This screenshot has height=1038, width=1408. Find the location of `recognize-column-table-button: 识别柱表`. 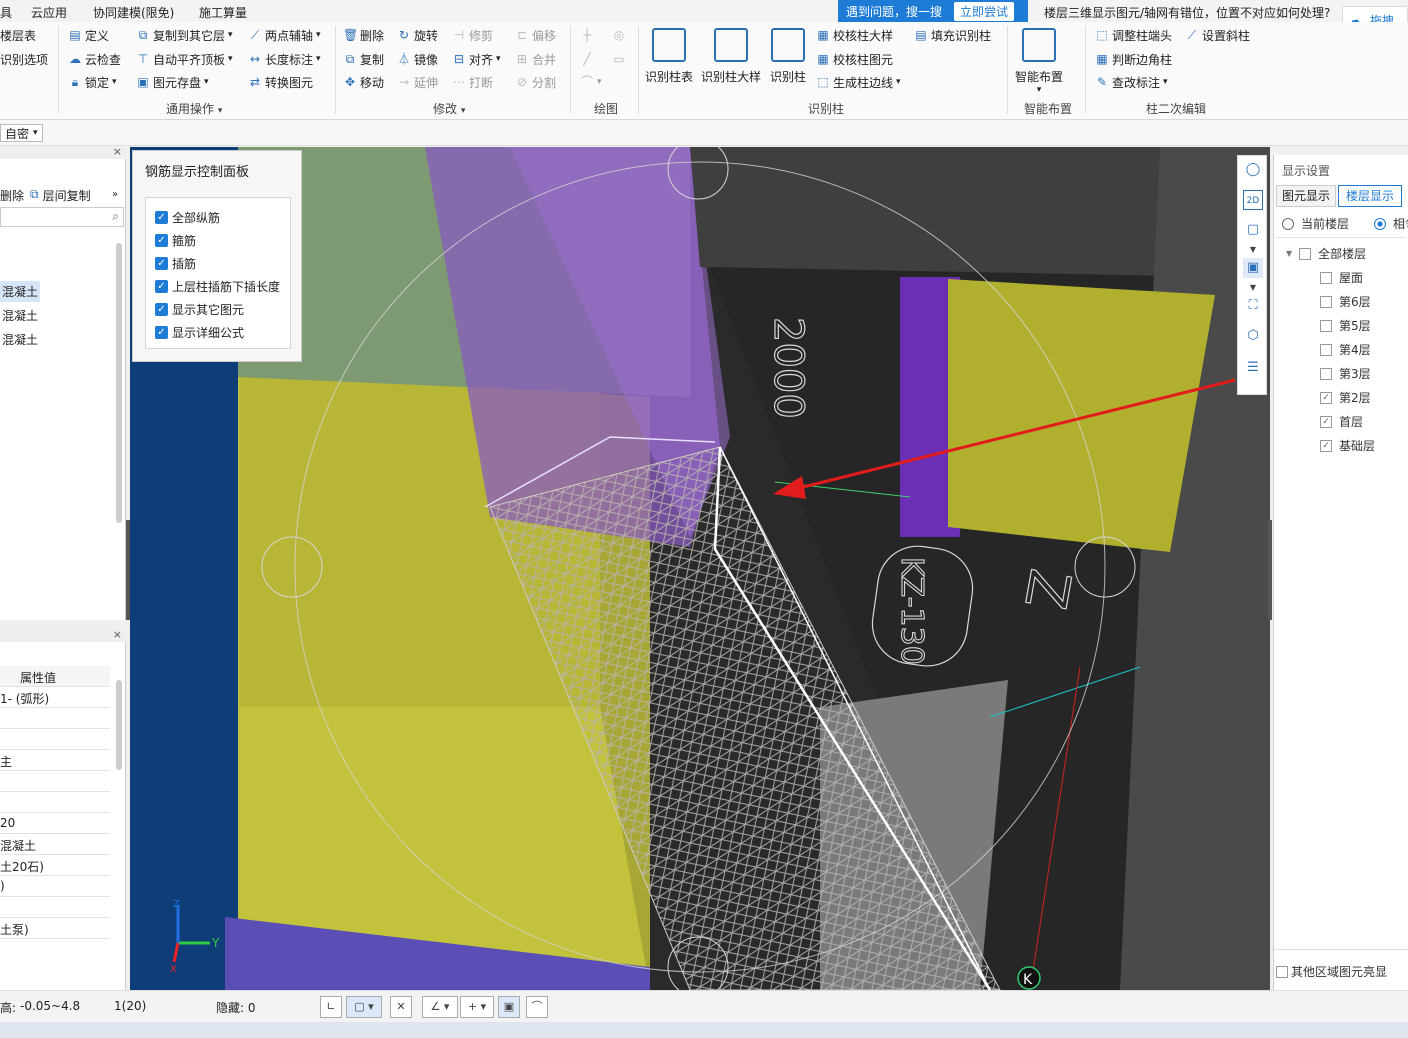

recognize-column-table-button: 识别柱表 is located at coordinates (669, 56).